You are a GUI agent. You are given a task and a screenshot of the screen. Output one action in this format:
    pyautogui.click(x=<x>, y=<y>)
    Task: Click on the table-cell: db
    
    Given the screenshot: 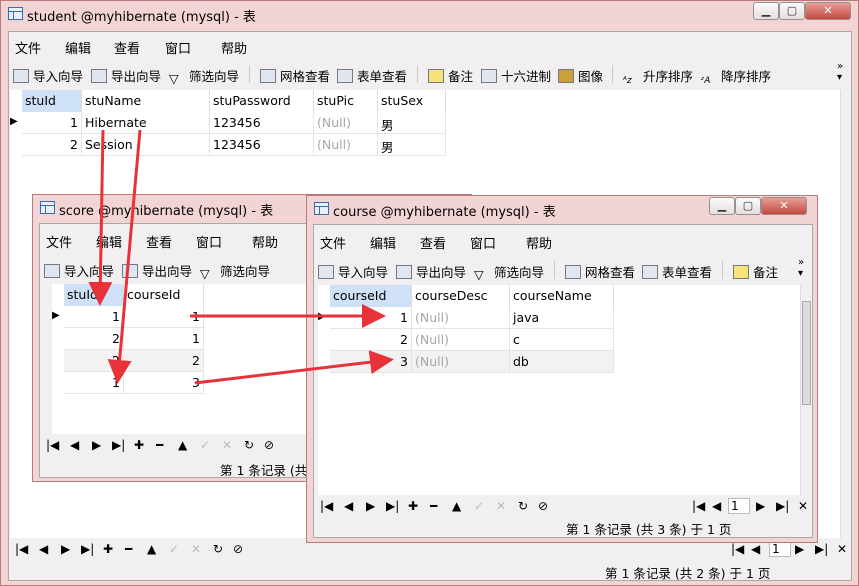 What is the action you would take?
    pyautogui.click(x=562, y=362)
    